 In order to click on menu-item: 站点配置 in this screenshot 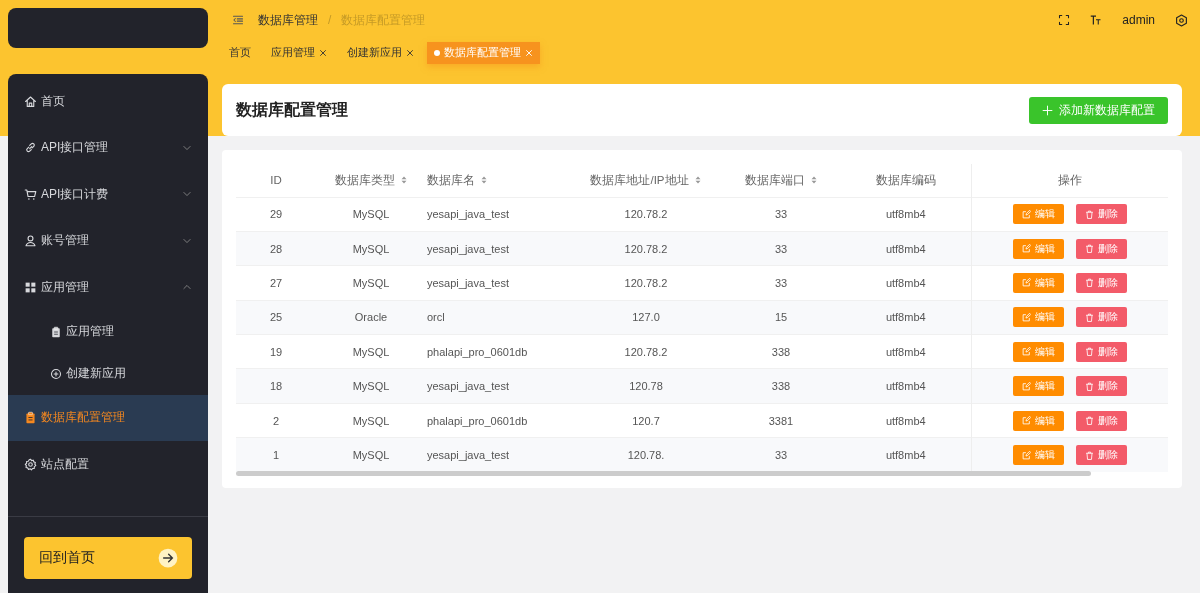, I will do `click(108, 464)`.